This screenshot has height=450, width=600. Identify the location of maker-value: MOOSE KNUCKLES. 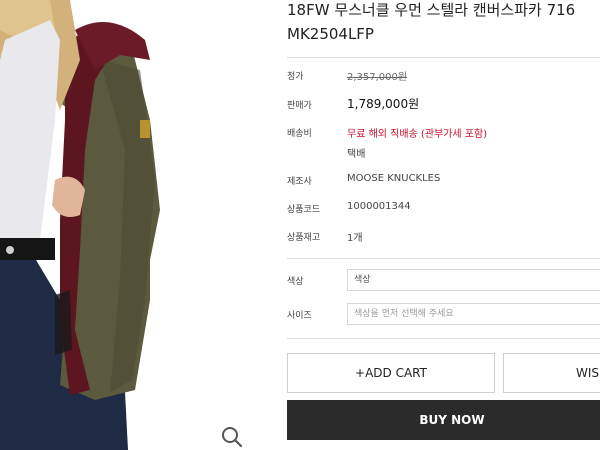
(394, 178).